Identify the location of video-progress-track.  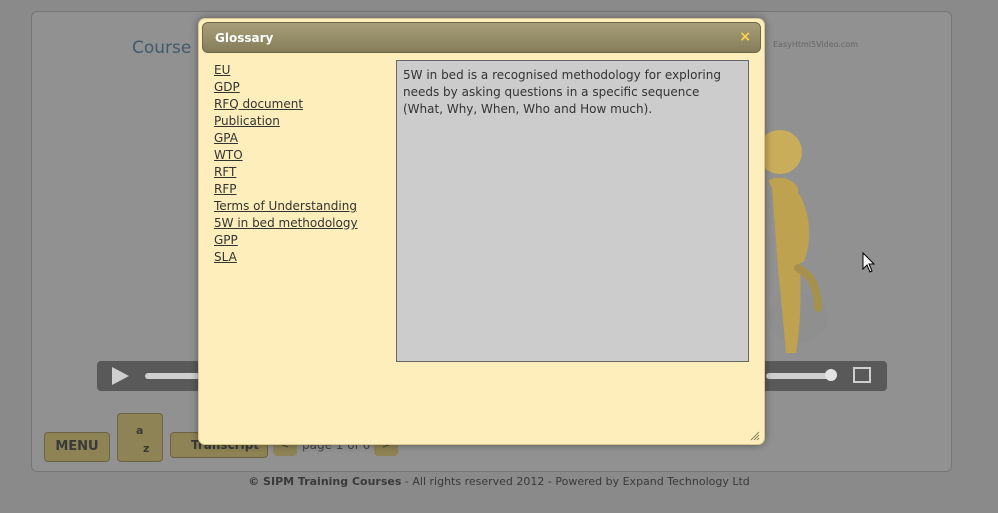
(172, 376).